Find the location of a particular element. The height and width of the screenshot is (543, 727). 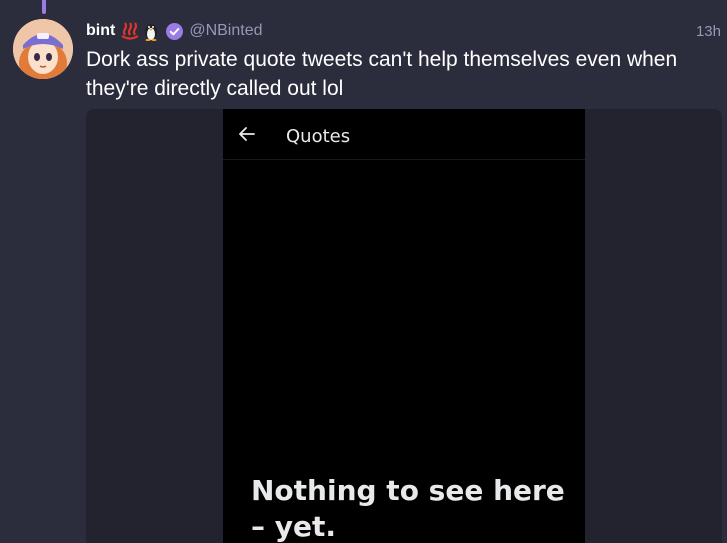

back-arrow-icon is located at coordinates (247, 134).